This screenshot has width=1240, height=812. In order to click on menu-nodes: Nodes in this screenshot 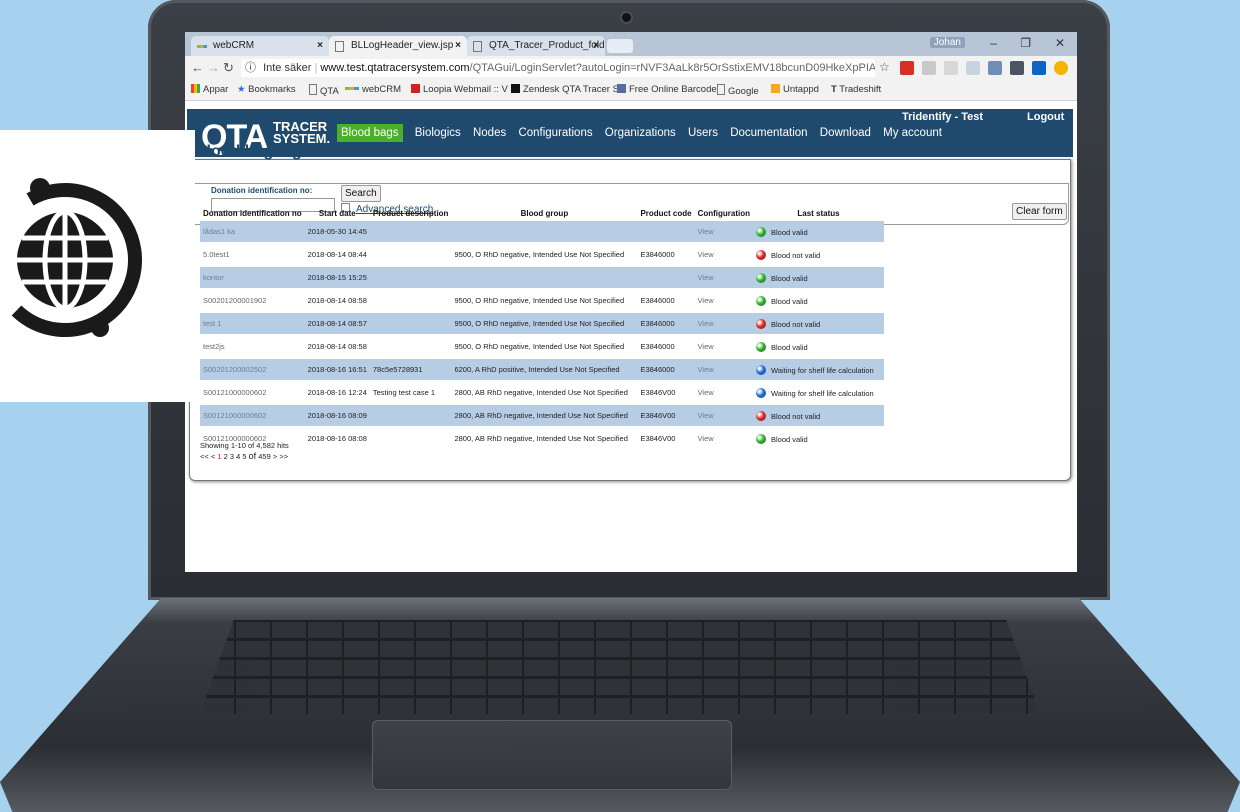, I will do `click(489, 133)`.